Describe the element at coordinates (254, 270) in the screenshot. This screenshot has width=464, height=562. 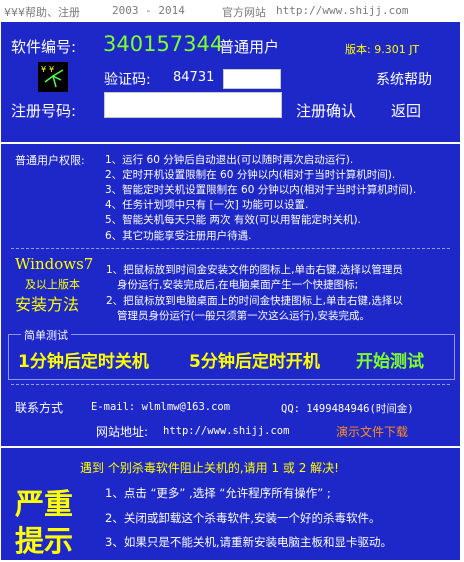
I see `install-step-line: 1、把鼠标放到时间金安装文件的图标上,单击右键,选择以管理员` at that location.